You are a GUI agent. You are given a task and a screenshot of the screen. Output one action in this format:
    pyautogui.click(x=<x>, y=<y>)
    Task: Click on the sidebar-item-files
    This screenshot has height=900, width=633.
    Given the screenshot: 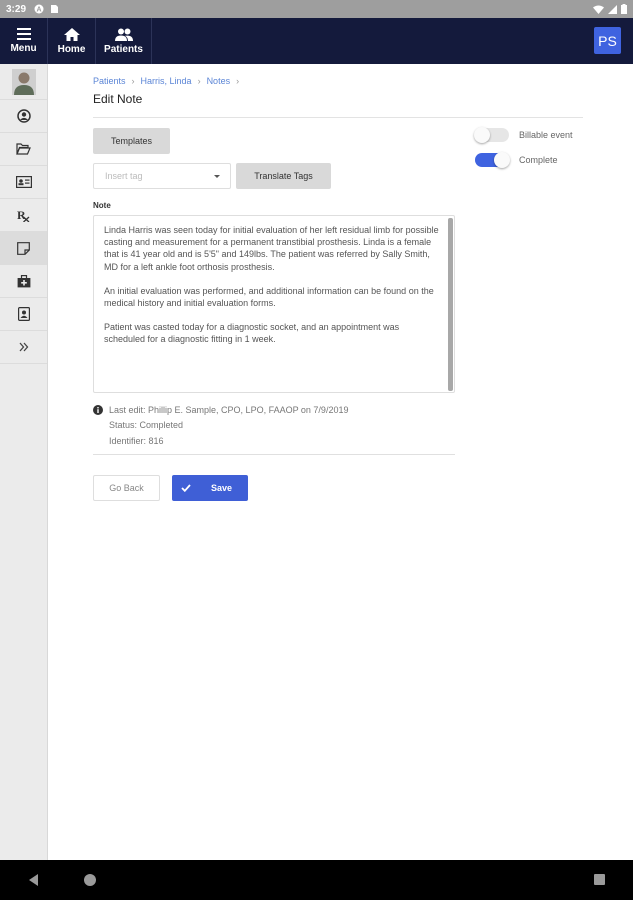 What is the action you would take?
    pyautogui.click(x=23, y=149)
    